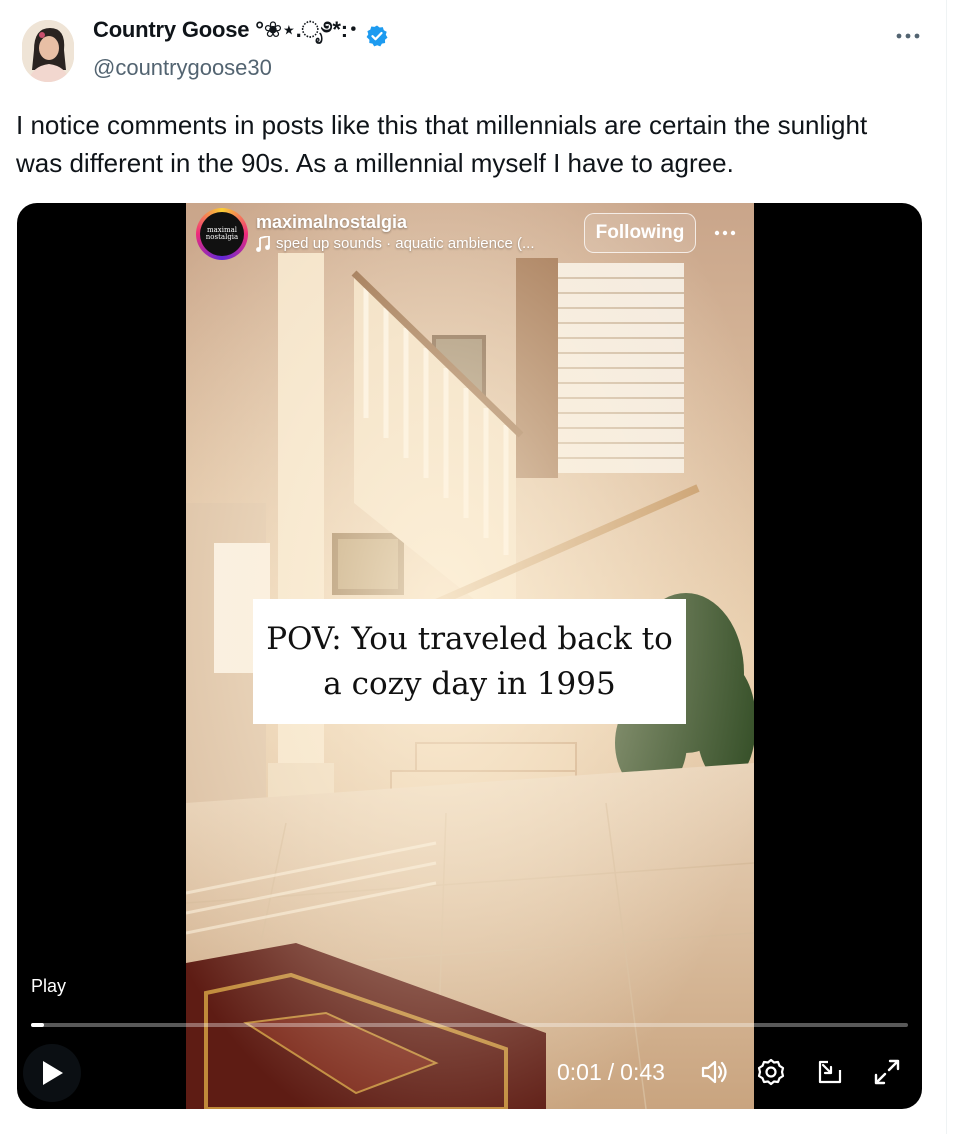  I want to click on total-duration: 0:43, so click(642, 1072).